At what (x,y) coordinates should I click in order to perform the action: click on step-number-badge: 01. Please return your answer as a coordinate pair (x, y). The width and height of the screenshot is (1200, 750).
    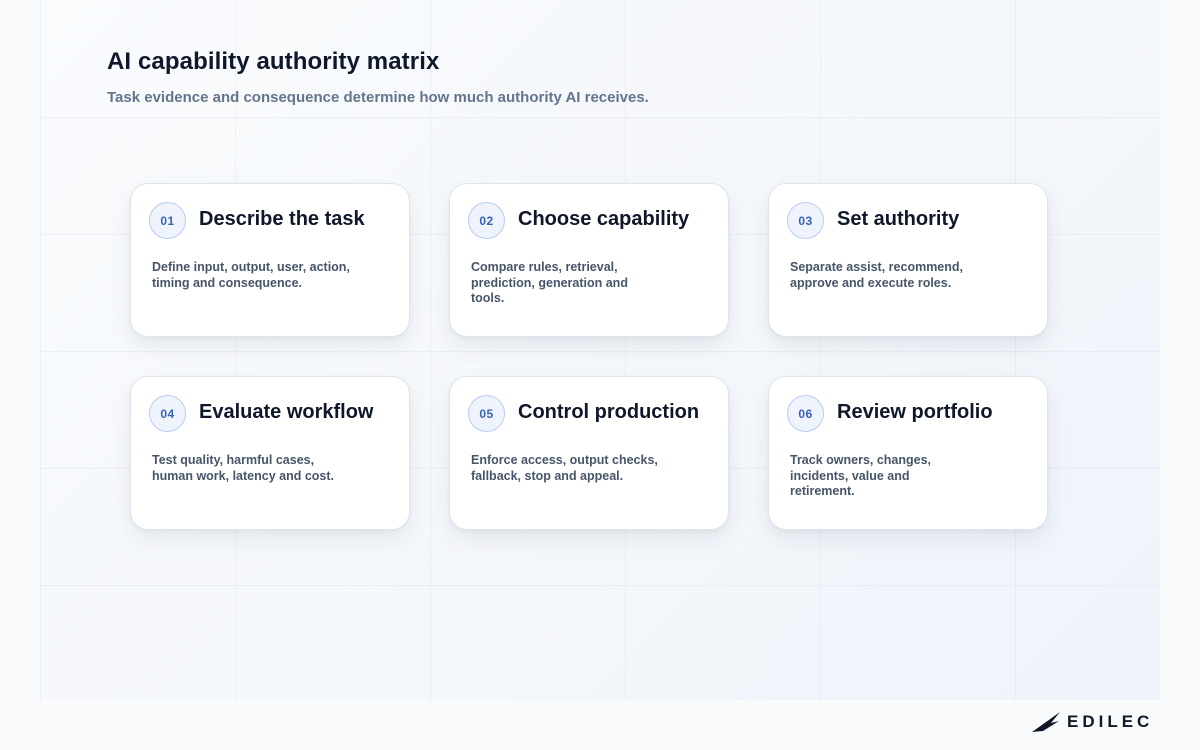
    Looking at the image, I should click on (167, 220).